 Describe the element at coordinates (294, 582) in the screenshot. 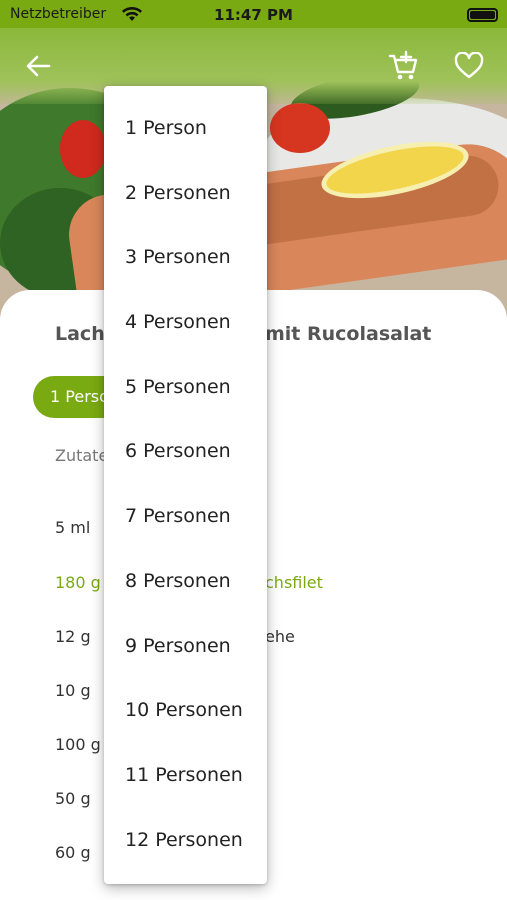

I see `ingredient-name: chsfilet` at that location.